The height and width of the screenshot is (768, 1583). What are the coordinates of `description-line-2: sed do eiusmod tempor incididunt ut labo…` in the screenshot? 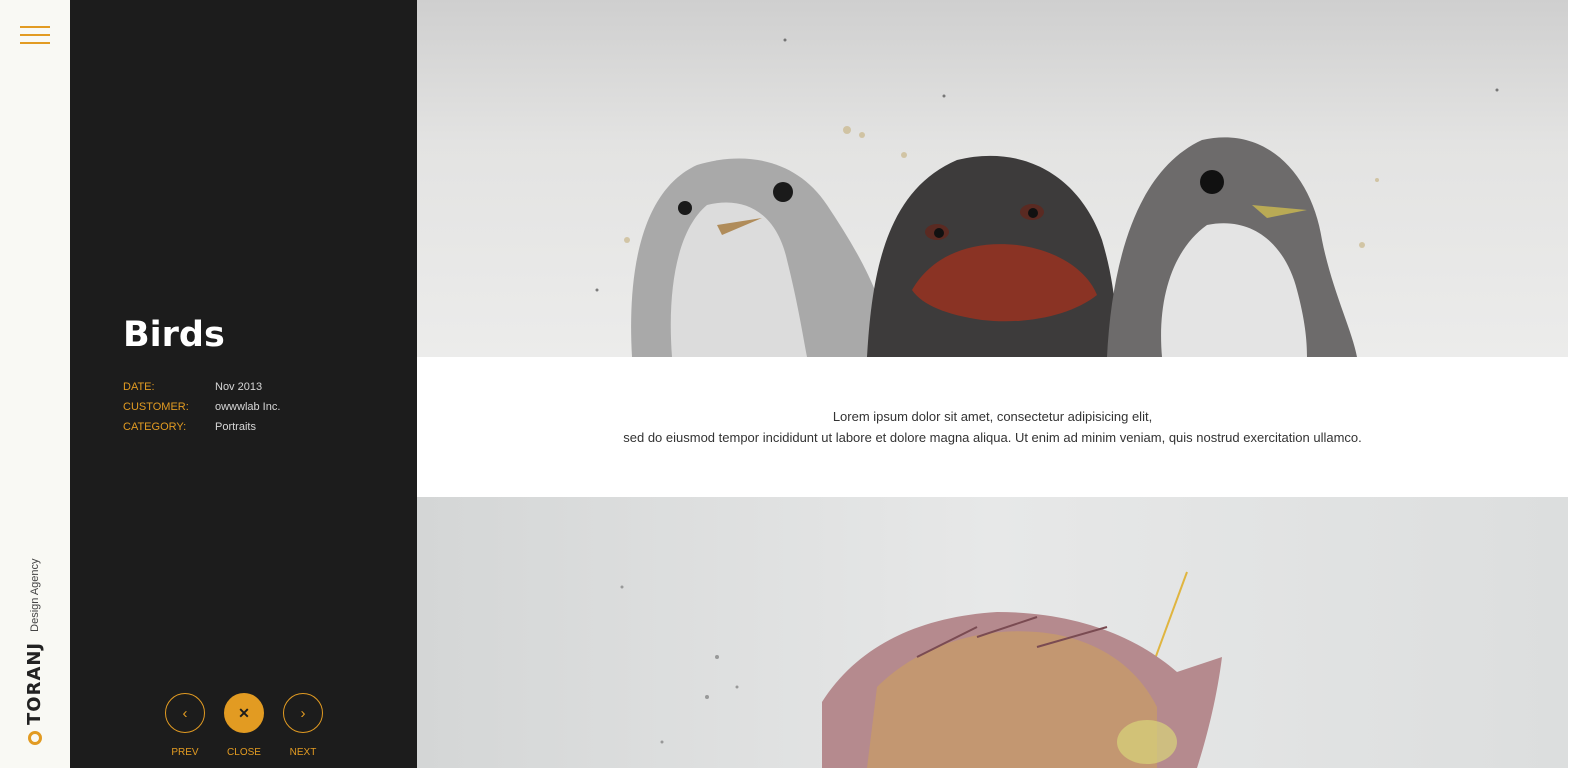 It's located at (992, 437).